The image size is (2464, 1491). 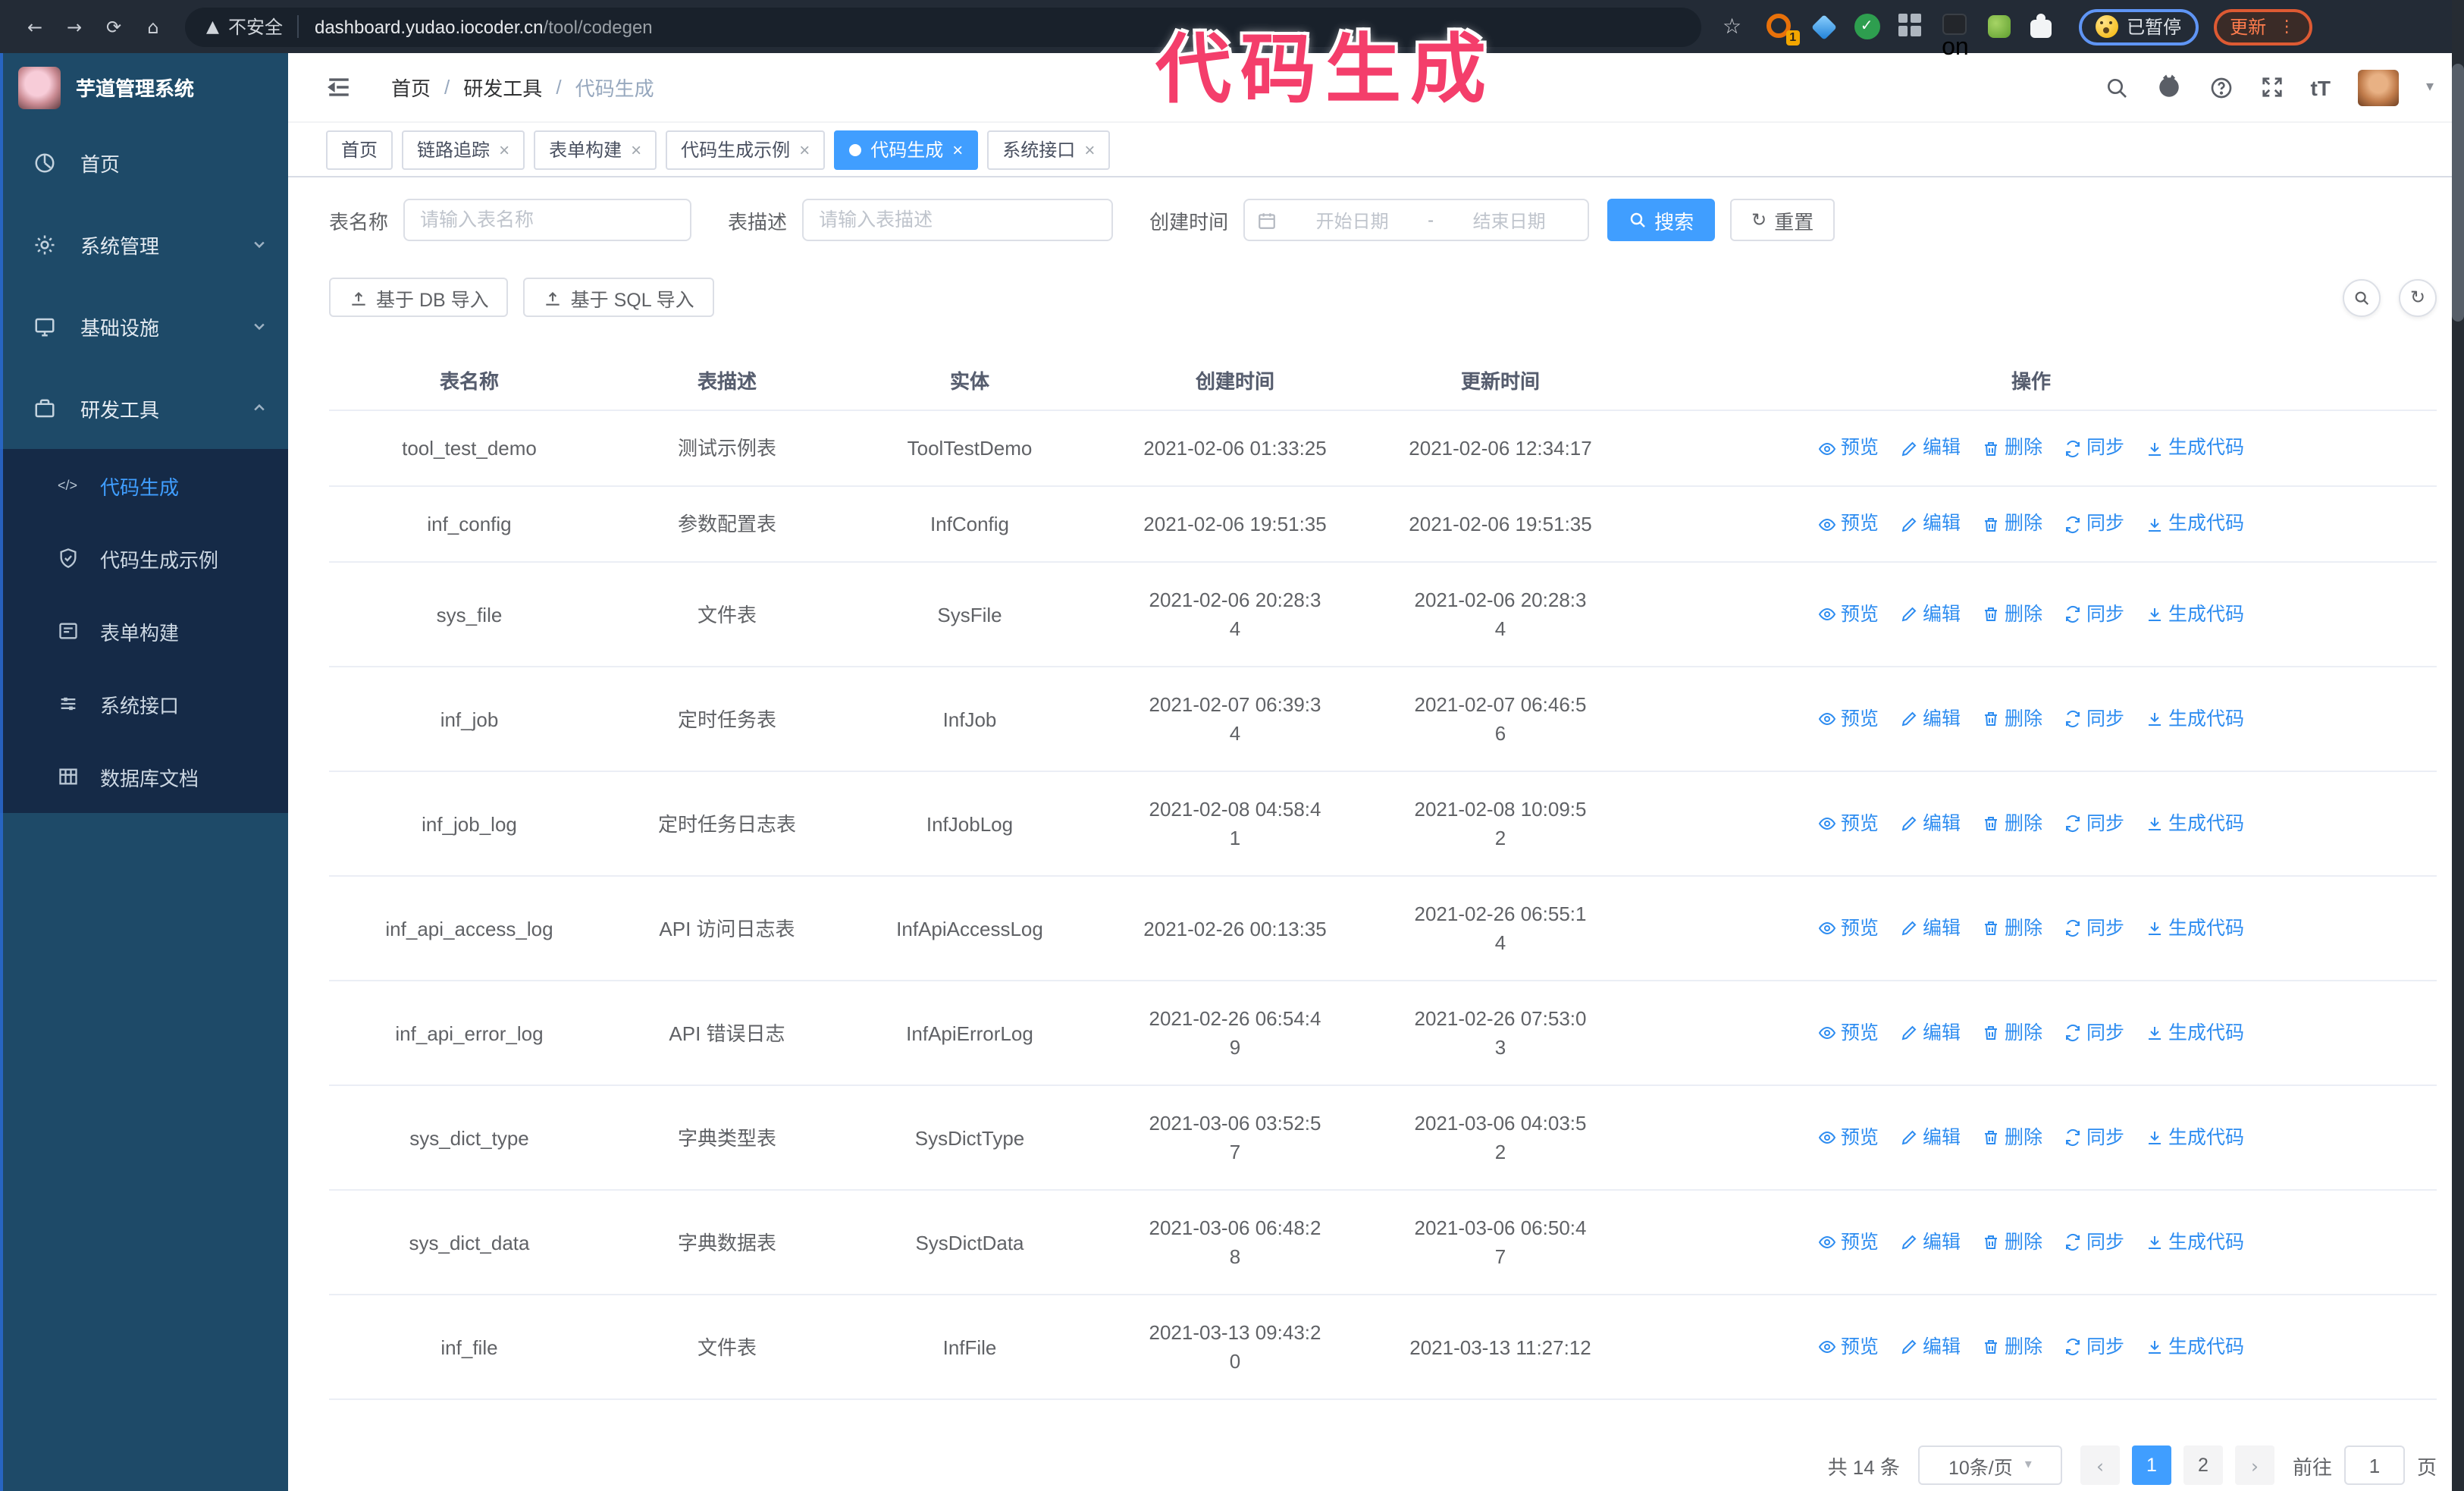 I want to click on app-logo: 芋道管理系统, so click(x=144, y=87).